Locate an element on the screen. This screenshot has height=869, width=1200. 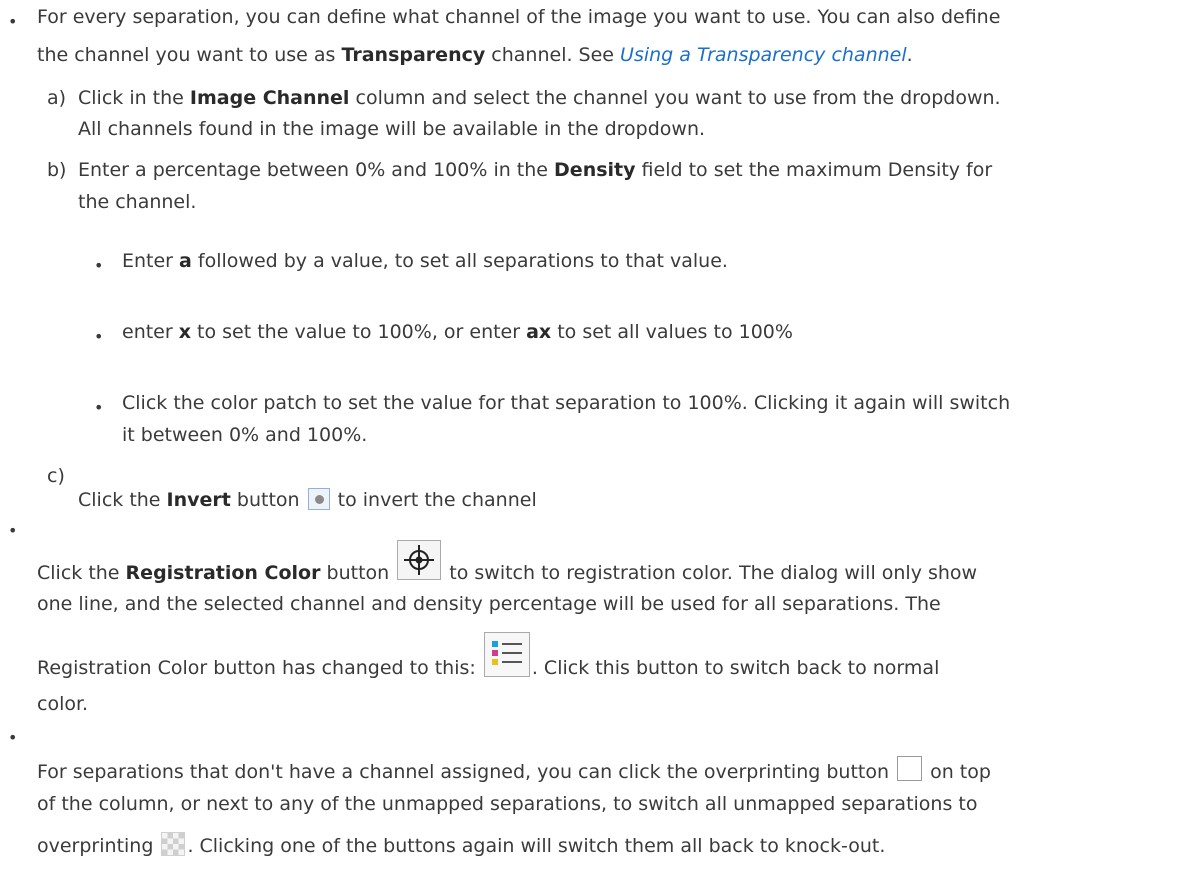
step-b-line2: the channel. is located at coordinates (137, 202).